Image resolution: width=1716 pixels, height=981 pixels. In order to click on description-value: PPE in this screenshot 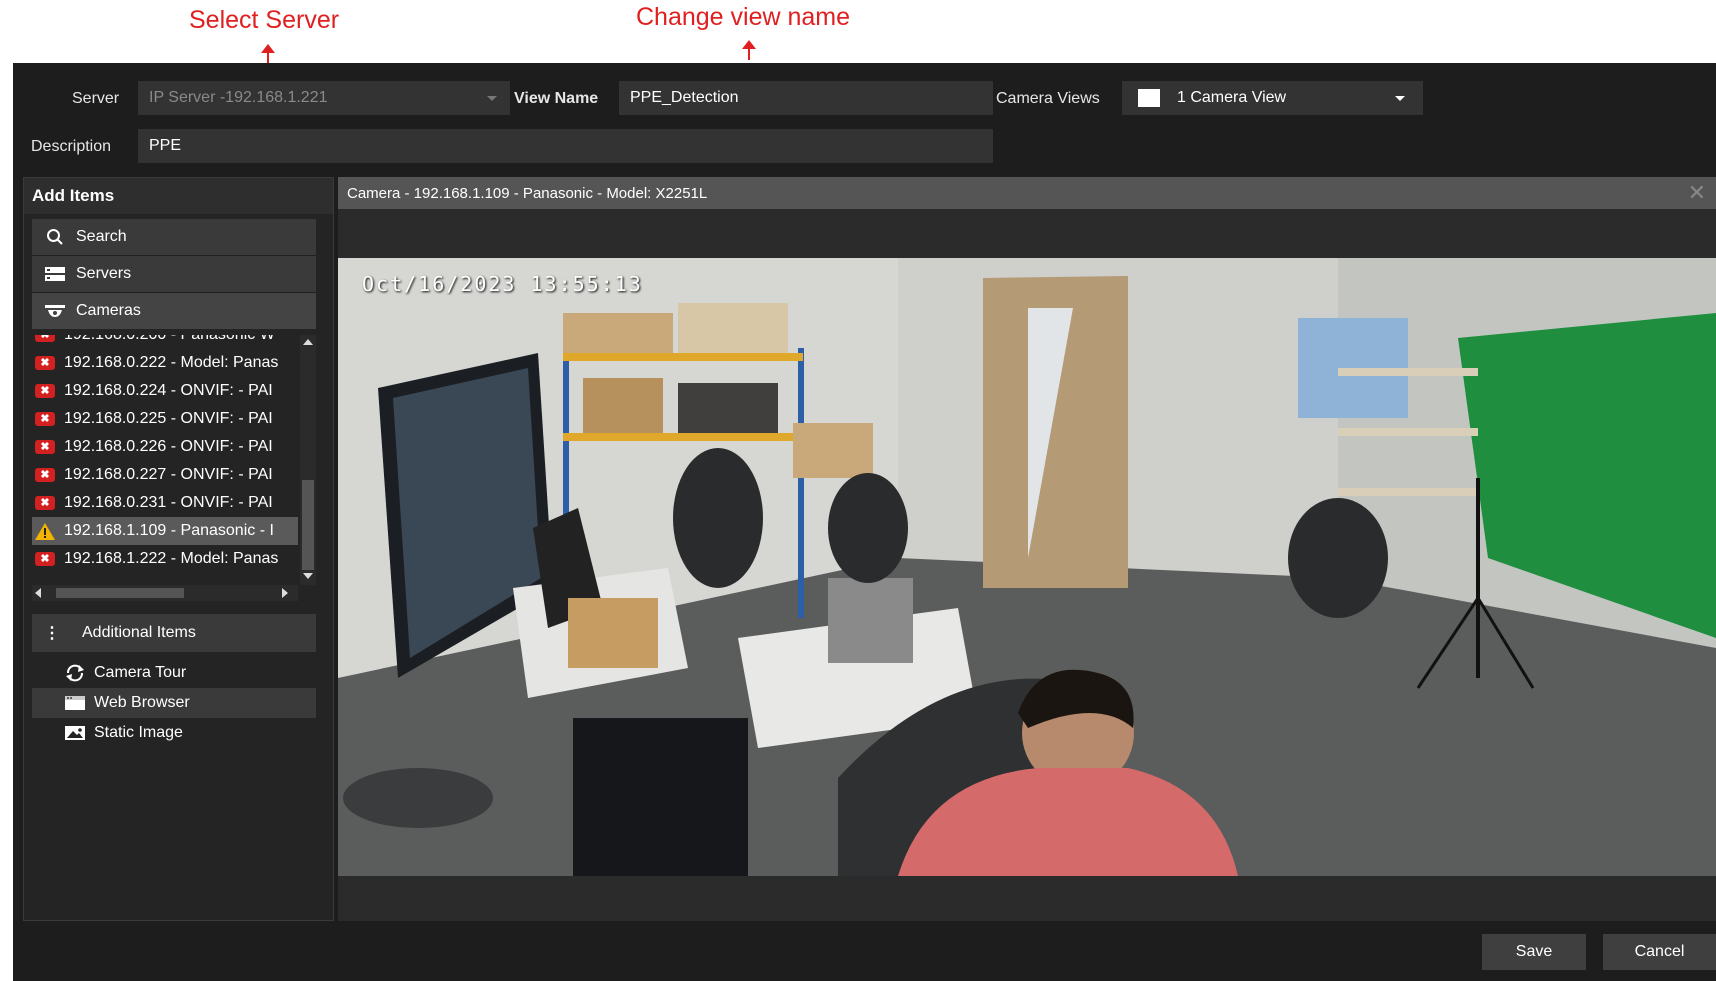, I will do `click(165, 145)`.